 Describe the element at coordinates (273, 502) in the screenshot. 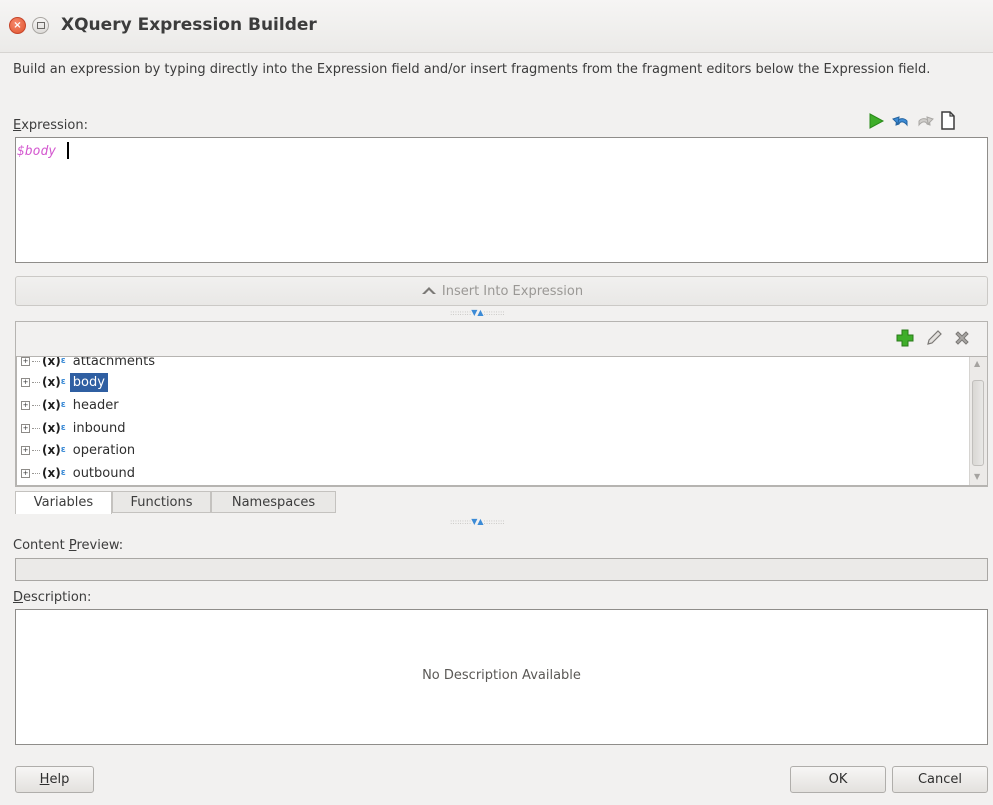

I see `tab-namespaces: Namespaces` at that location.